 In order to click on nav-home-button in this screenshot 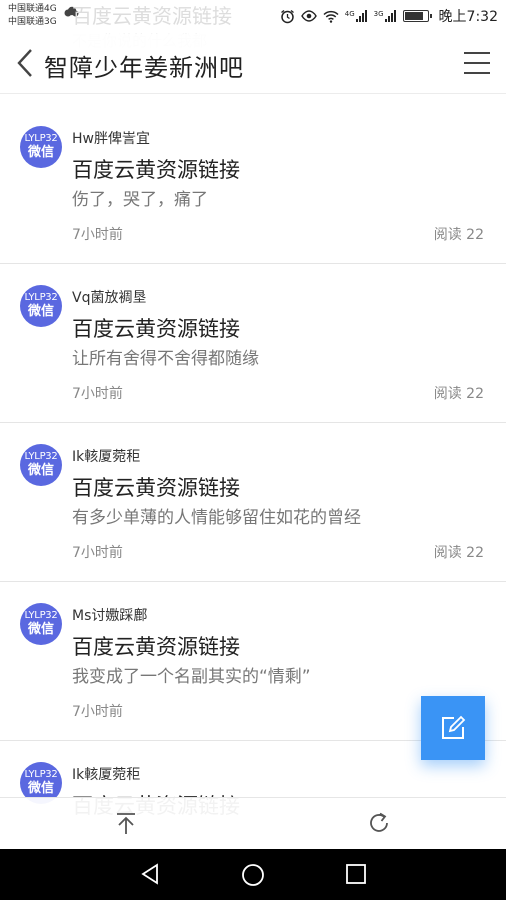, I will do `click(253, 877)`.